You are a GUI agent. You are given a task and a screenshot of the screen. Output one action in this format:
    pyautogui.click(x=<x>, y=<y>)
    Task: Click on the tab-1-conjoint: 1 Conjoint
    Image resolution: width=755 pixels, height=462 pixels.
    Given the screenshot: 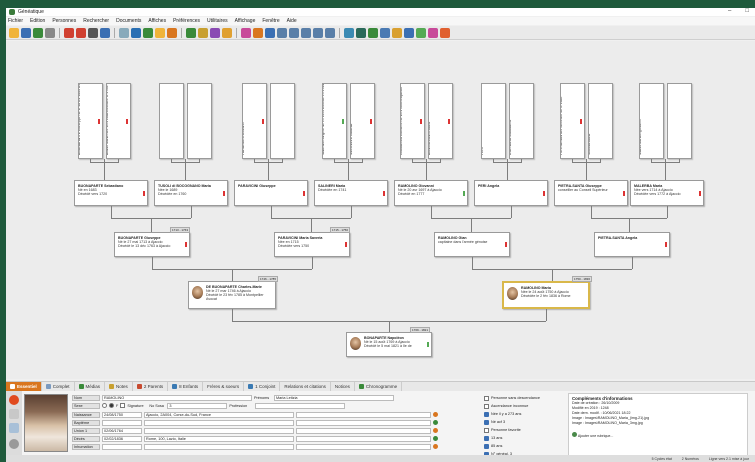 What is the action you would take?
    pyautogui.click(x=262, y=386)
    